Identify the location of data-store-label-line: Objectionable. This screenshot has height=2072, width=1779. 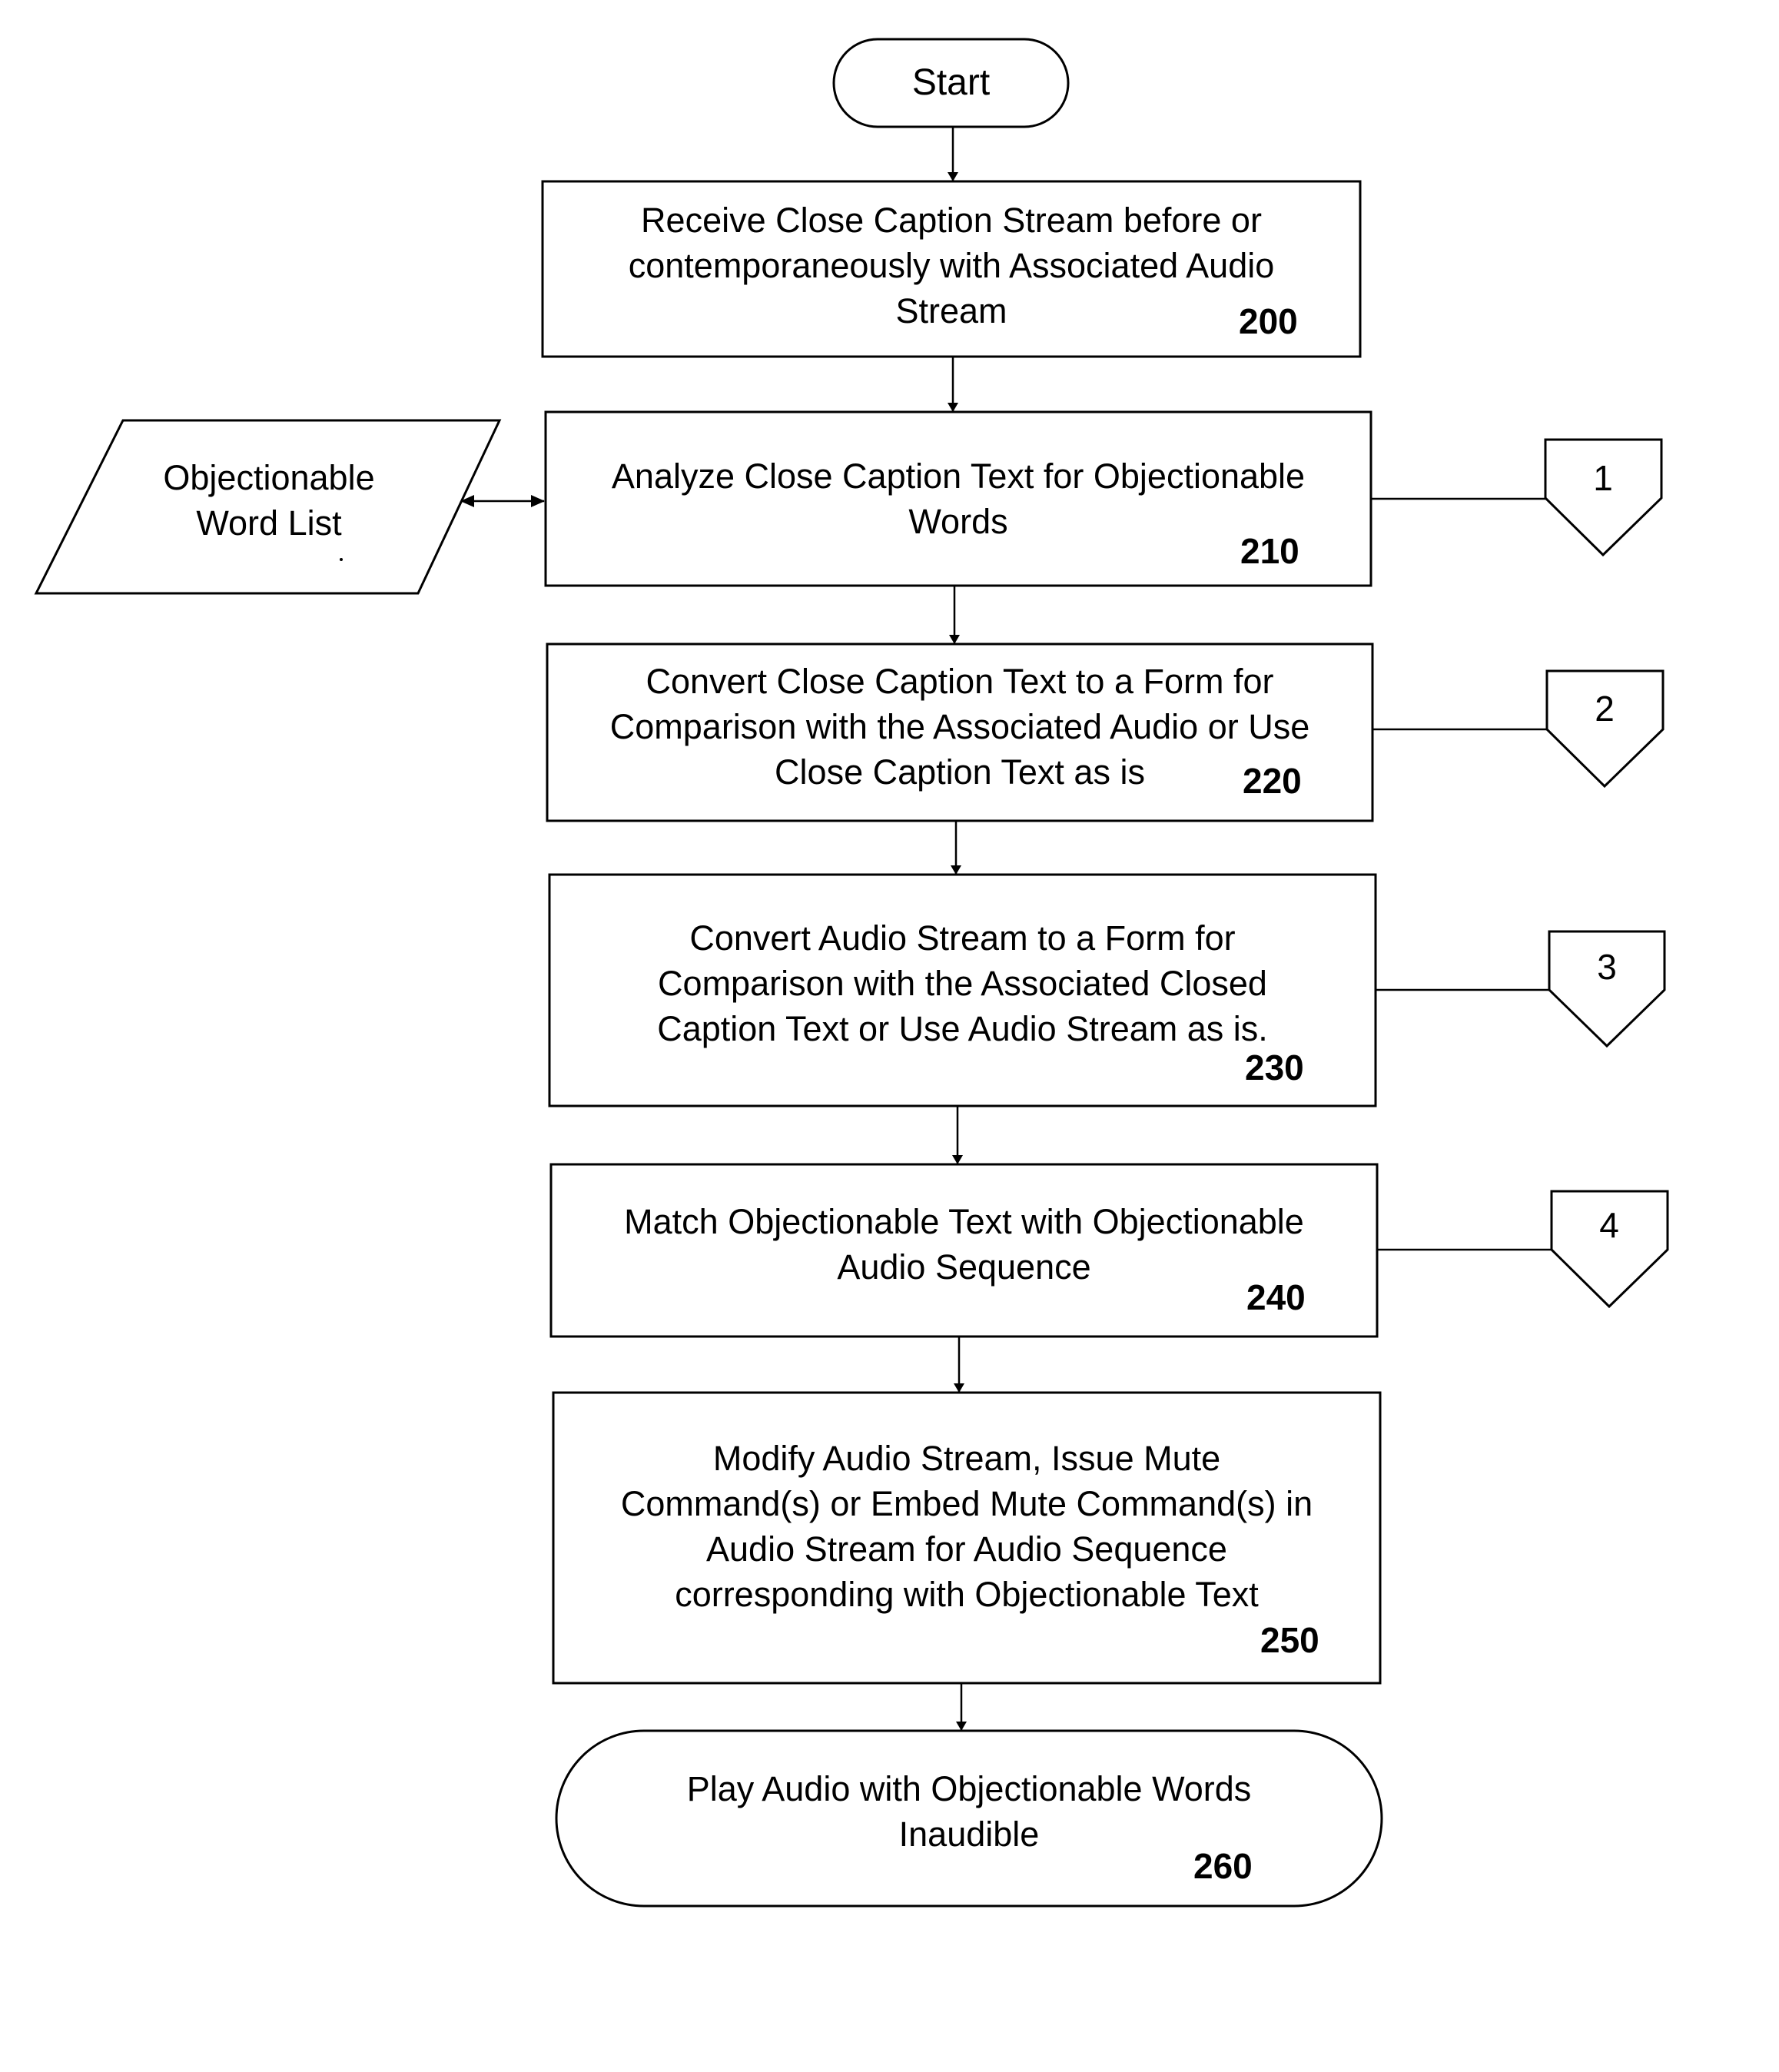
(269, 477).